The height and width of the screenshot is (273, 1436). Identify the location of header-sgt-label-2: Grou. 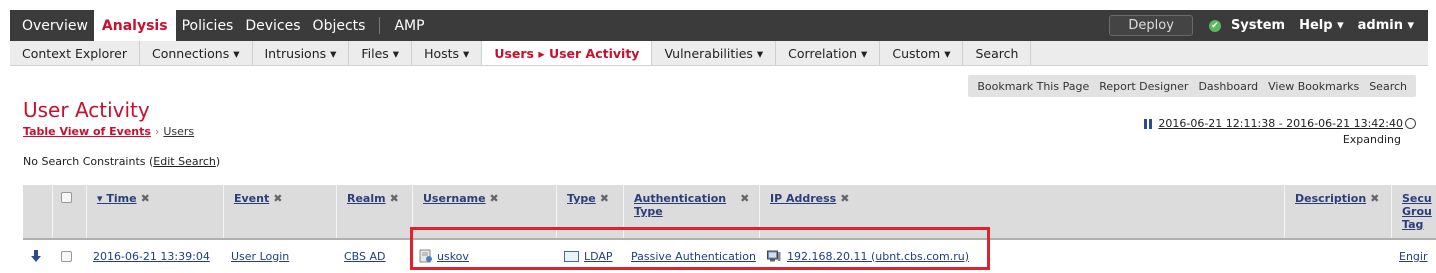
(1417, 211).